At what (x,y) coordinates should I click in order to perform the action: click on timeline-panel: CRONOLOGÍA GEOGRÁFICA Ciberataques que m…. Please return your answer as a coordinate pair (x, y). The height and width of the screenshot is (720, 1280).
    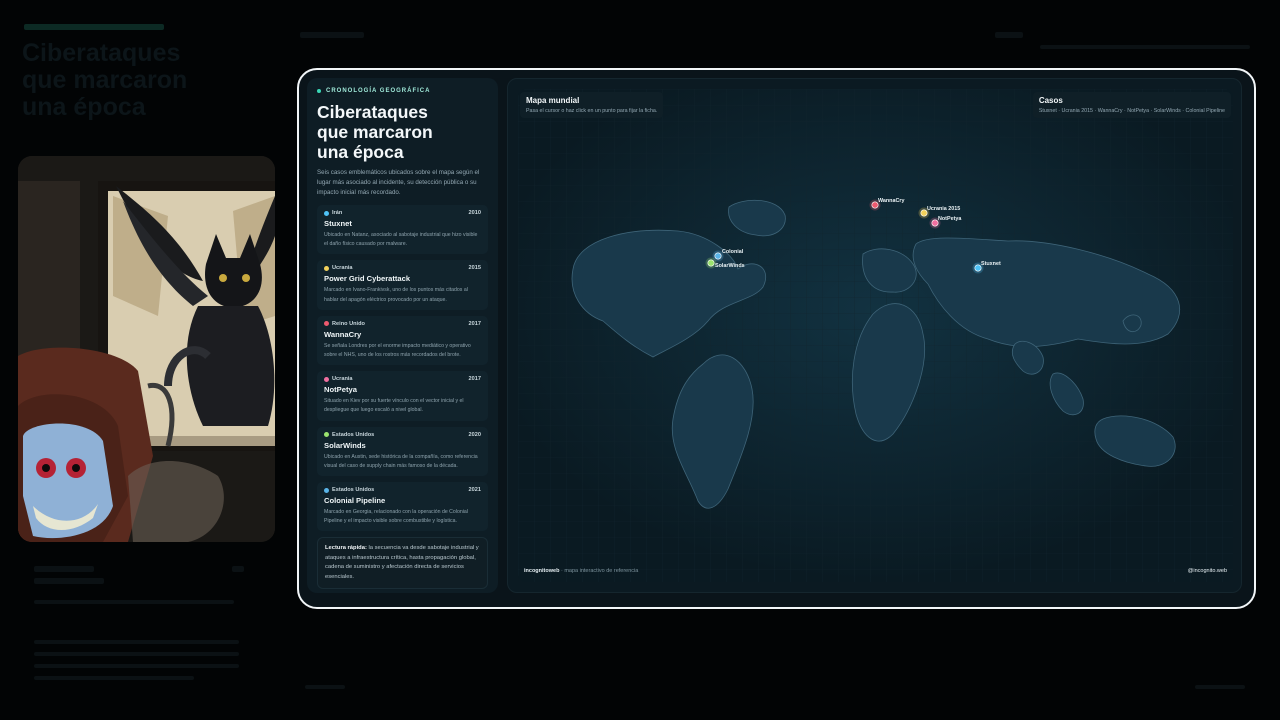
    Looking at the image, I should click on (402, 335).